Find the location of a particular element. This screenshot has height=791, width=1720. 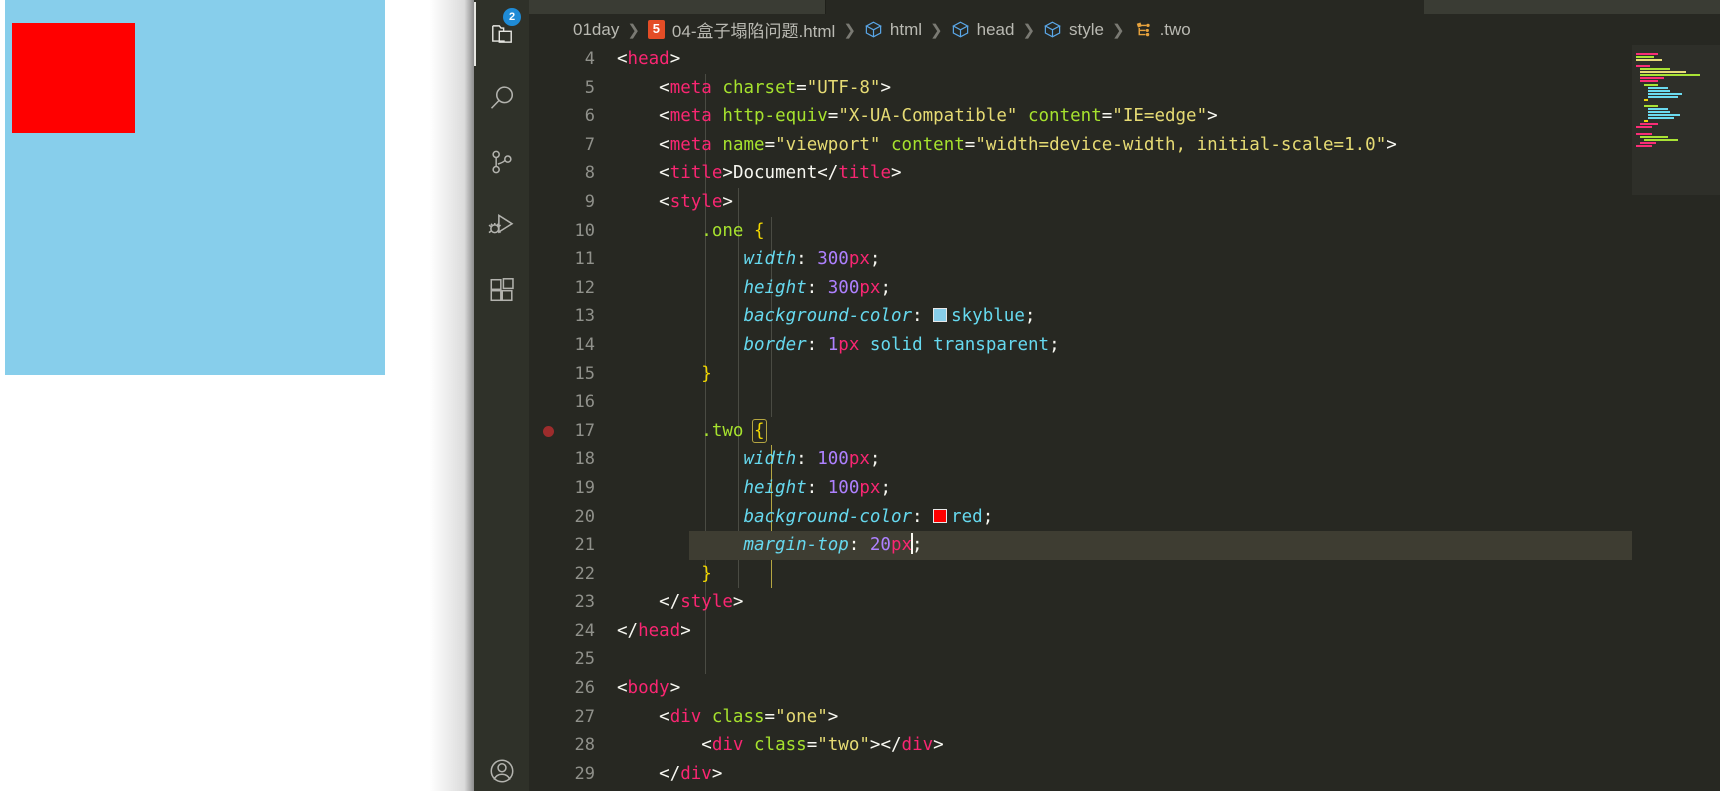

breadcrumb: 01day ❯ 04-盒子塌陷问题.html ❯ is located at coordinates (1124, 29).